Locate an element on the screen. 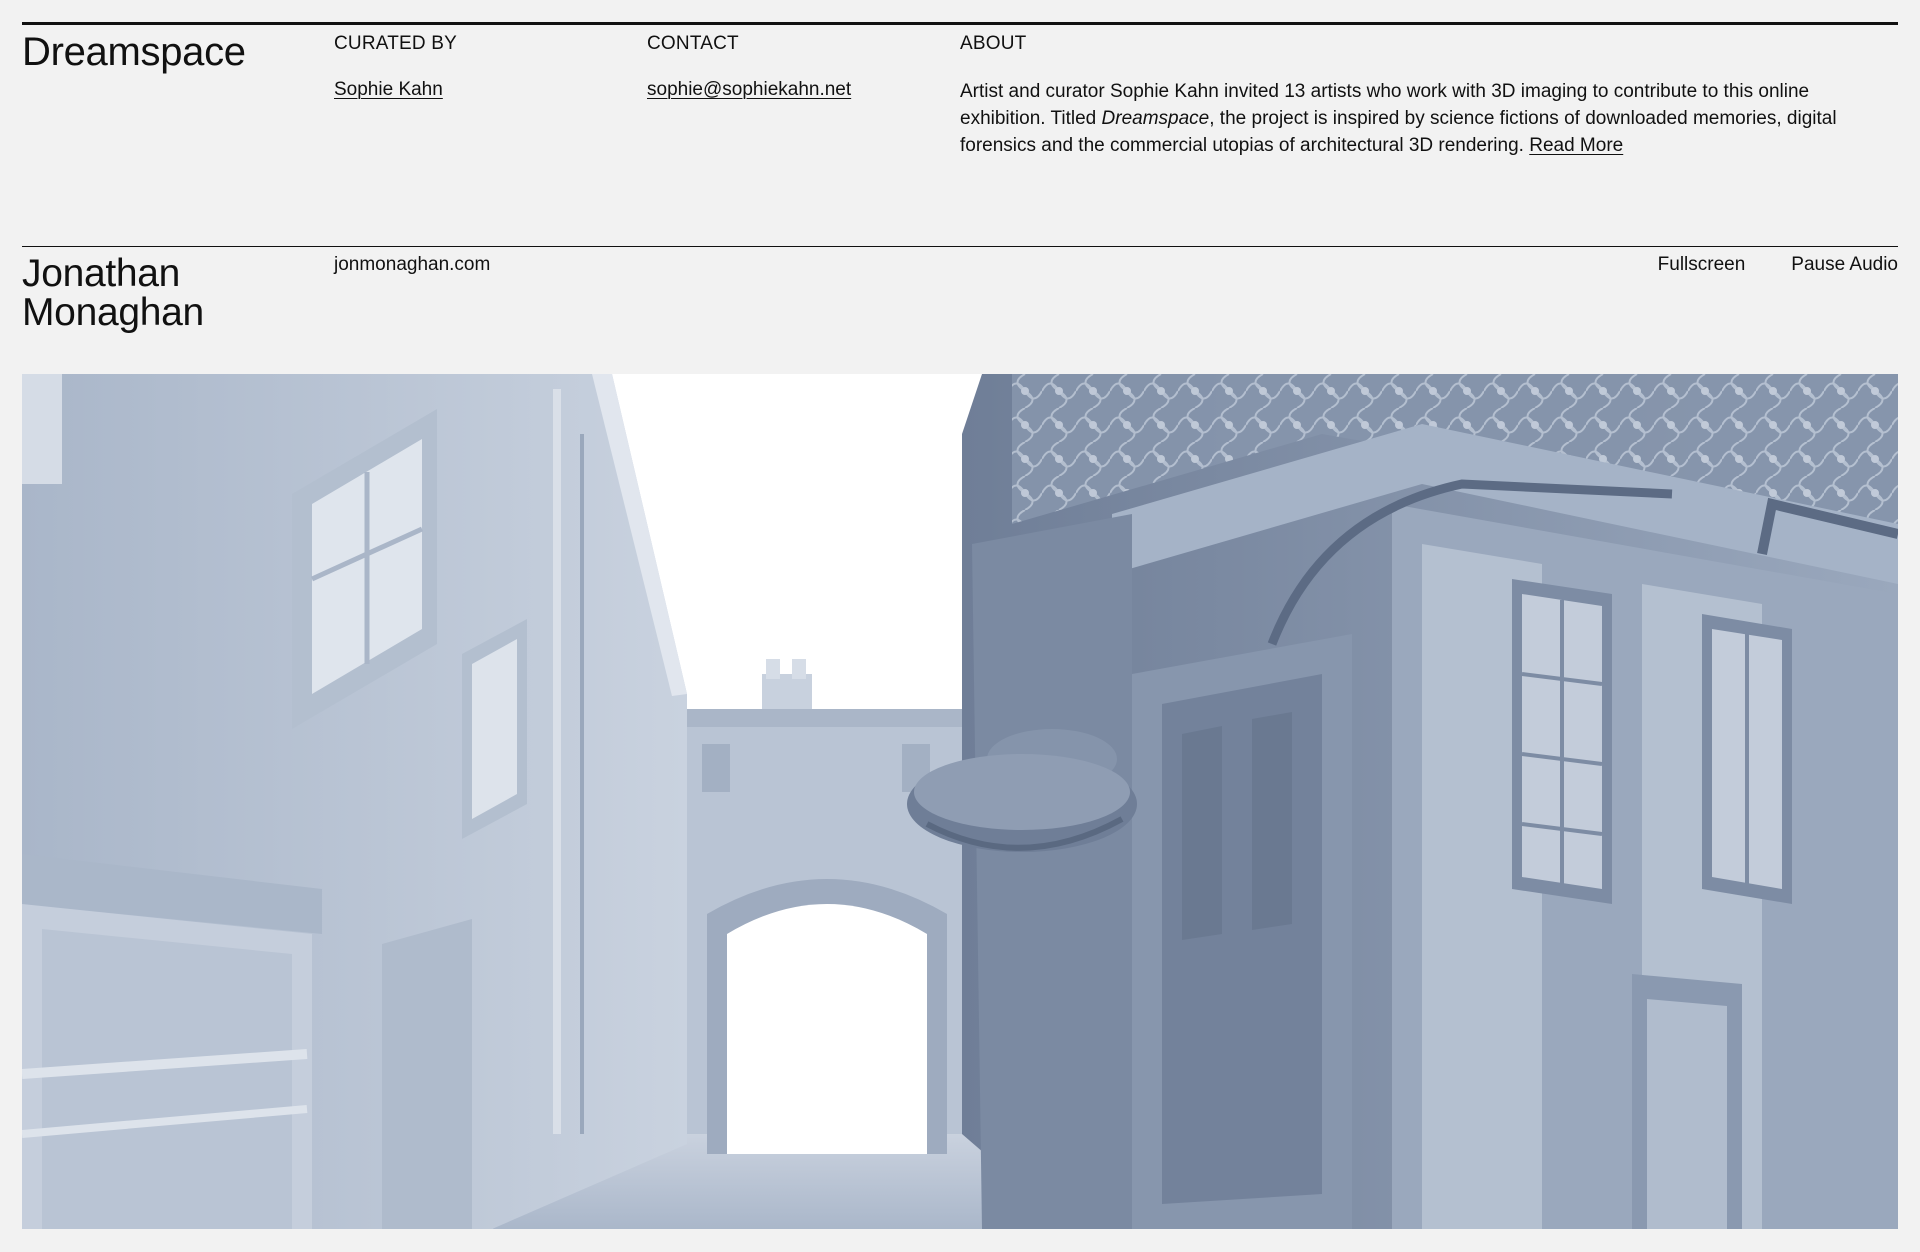  artist-website-link: jonmonaghan.com is located at coordinates (412, 265).